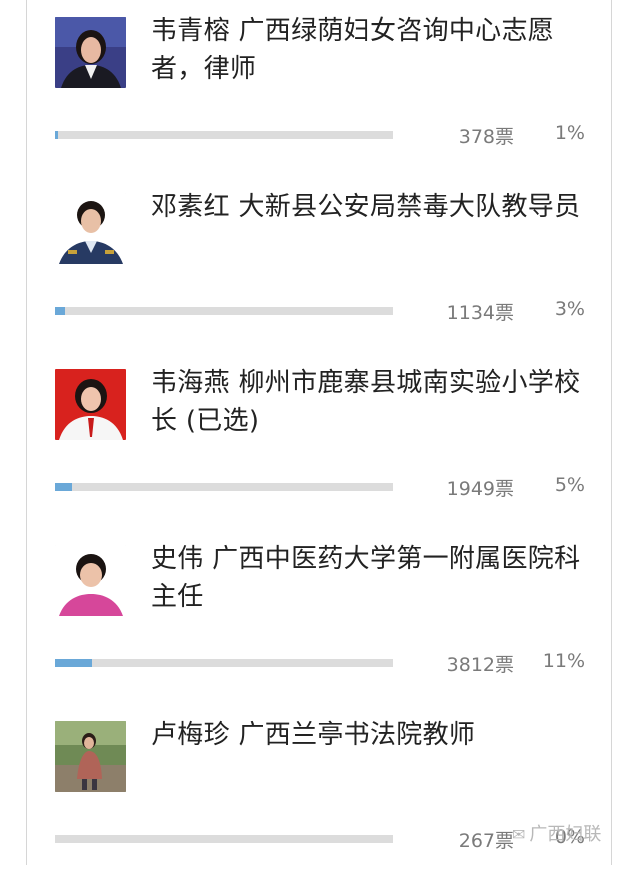  What do you see at coordinates (480, 665) in the screenshot?
I see `vote-count: 3812票` at bounding box center [480, 665].